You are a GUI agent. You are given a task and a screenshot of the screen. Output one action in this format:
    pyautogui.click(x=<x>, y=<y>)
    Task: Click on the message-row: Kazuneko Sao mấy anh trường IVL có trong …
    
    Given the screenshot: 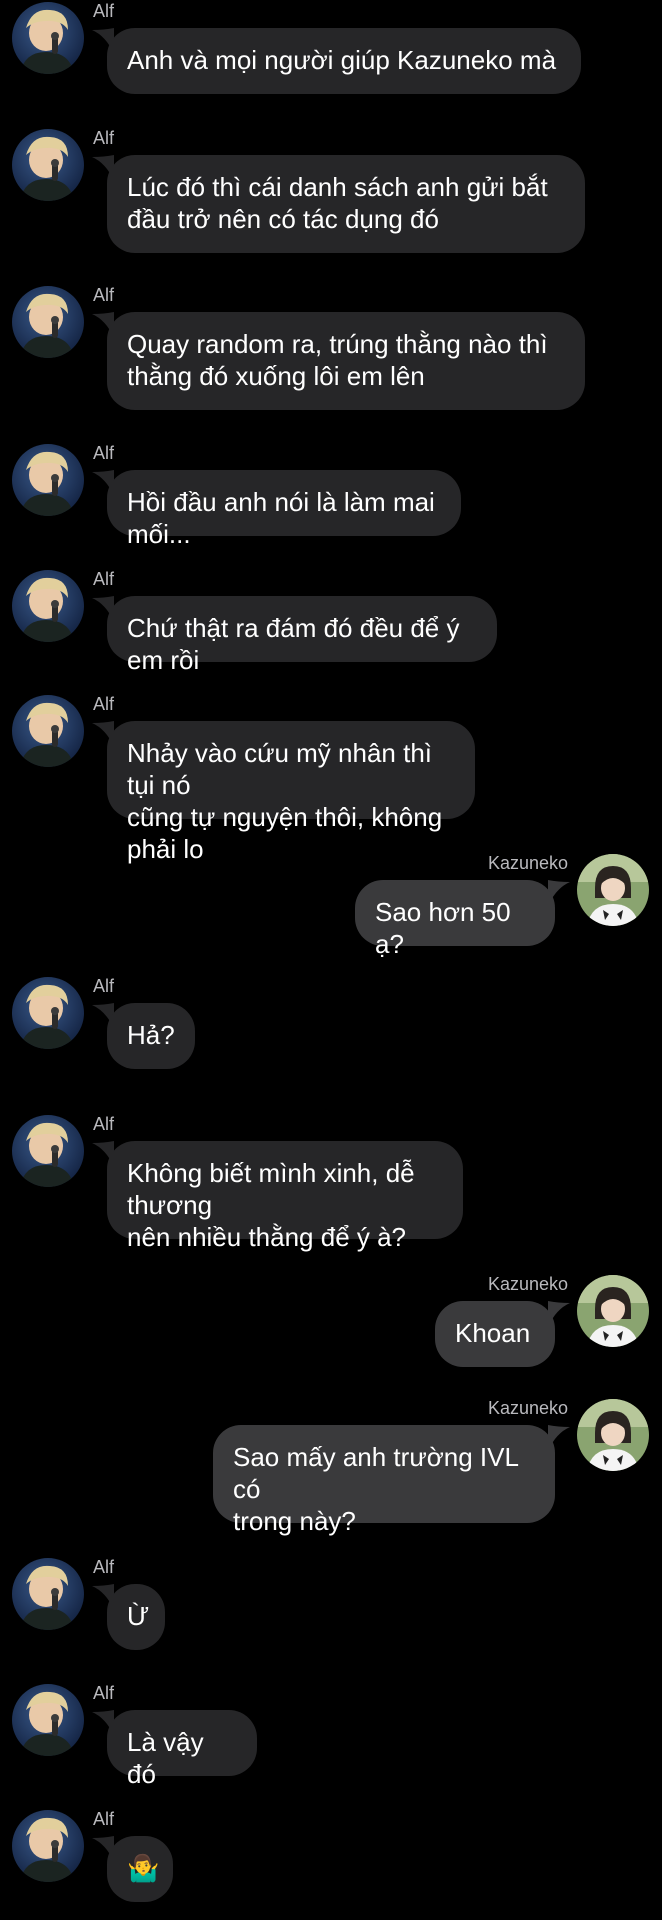 What is the action you would take?
    pyautogui.click(x=331, y=1466)
    